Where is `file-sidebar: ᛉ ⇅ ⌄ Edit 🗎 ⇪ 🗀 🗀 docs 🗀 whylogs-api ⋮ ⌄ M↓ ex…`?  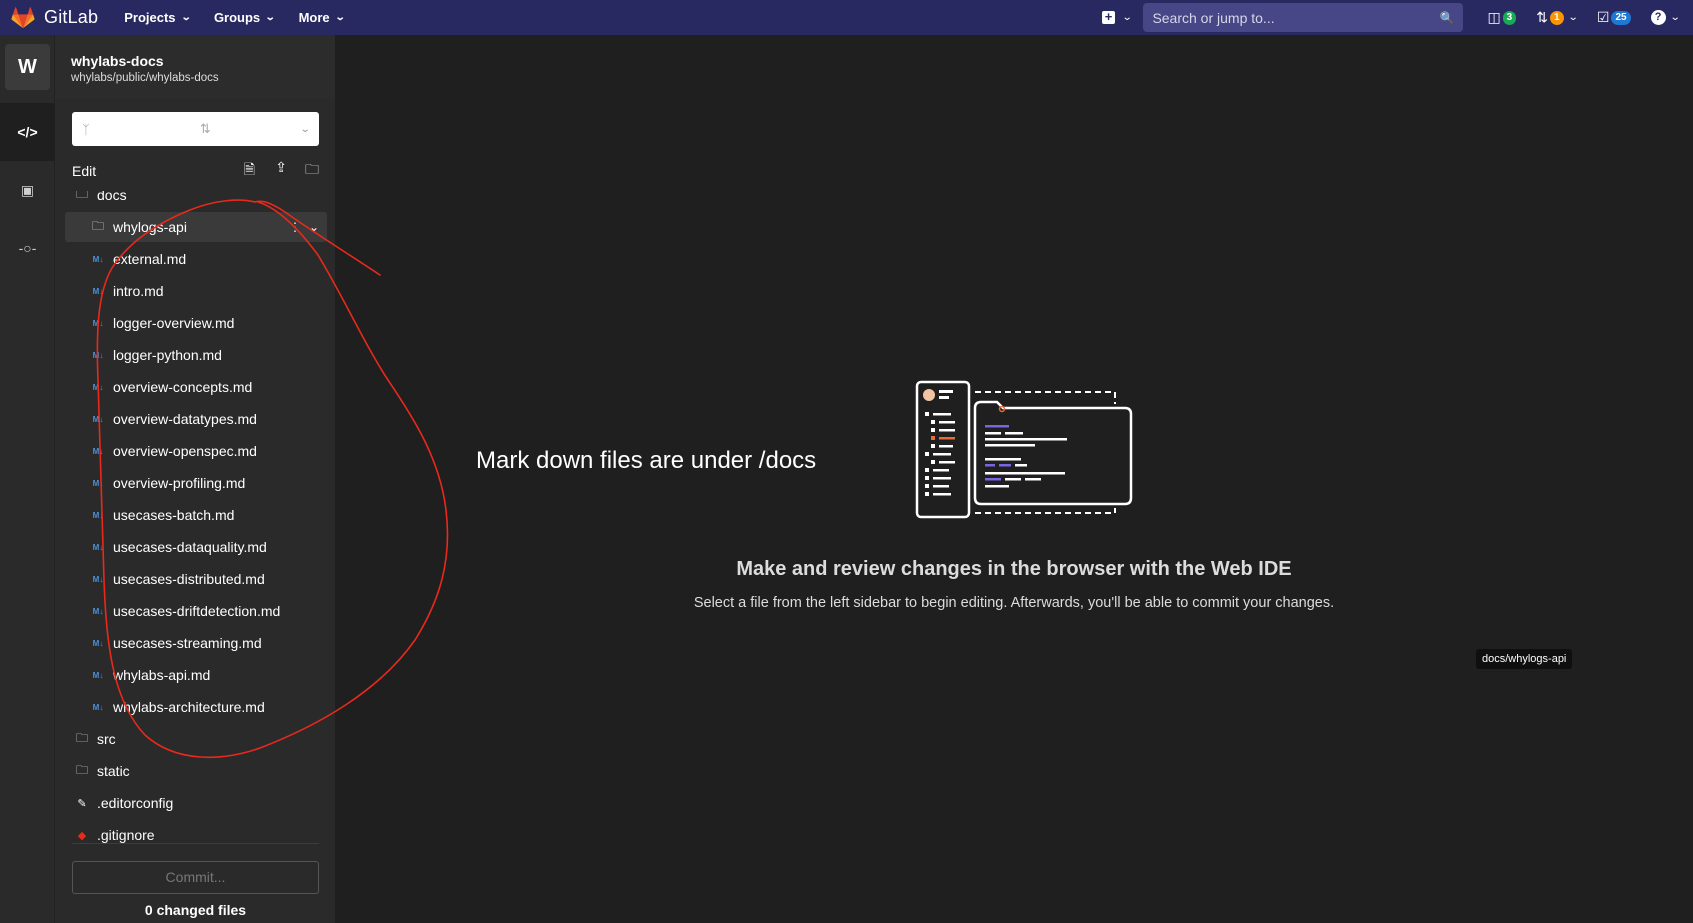
file-sidebar: ᛉ ⇅ ⌄ Edit 🗎 ⇪ 🗀 🗀 docs 🗀 whylogs-api ⋮ ⌄ M↓ ex… is located at coordinates (195, 511).